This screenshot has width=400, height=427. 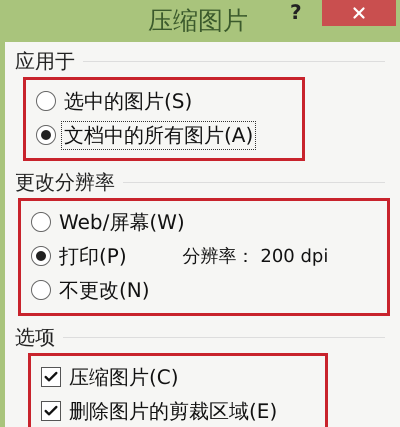 I want to click on checkbox-option: 删除图片的剪裁区域(E), so click(x=160, y=411).